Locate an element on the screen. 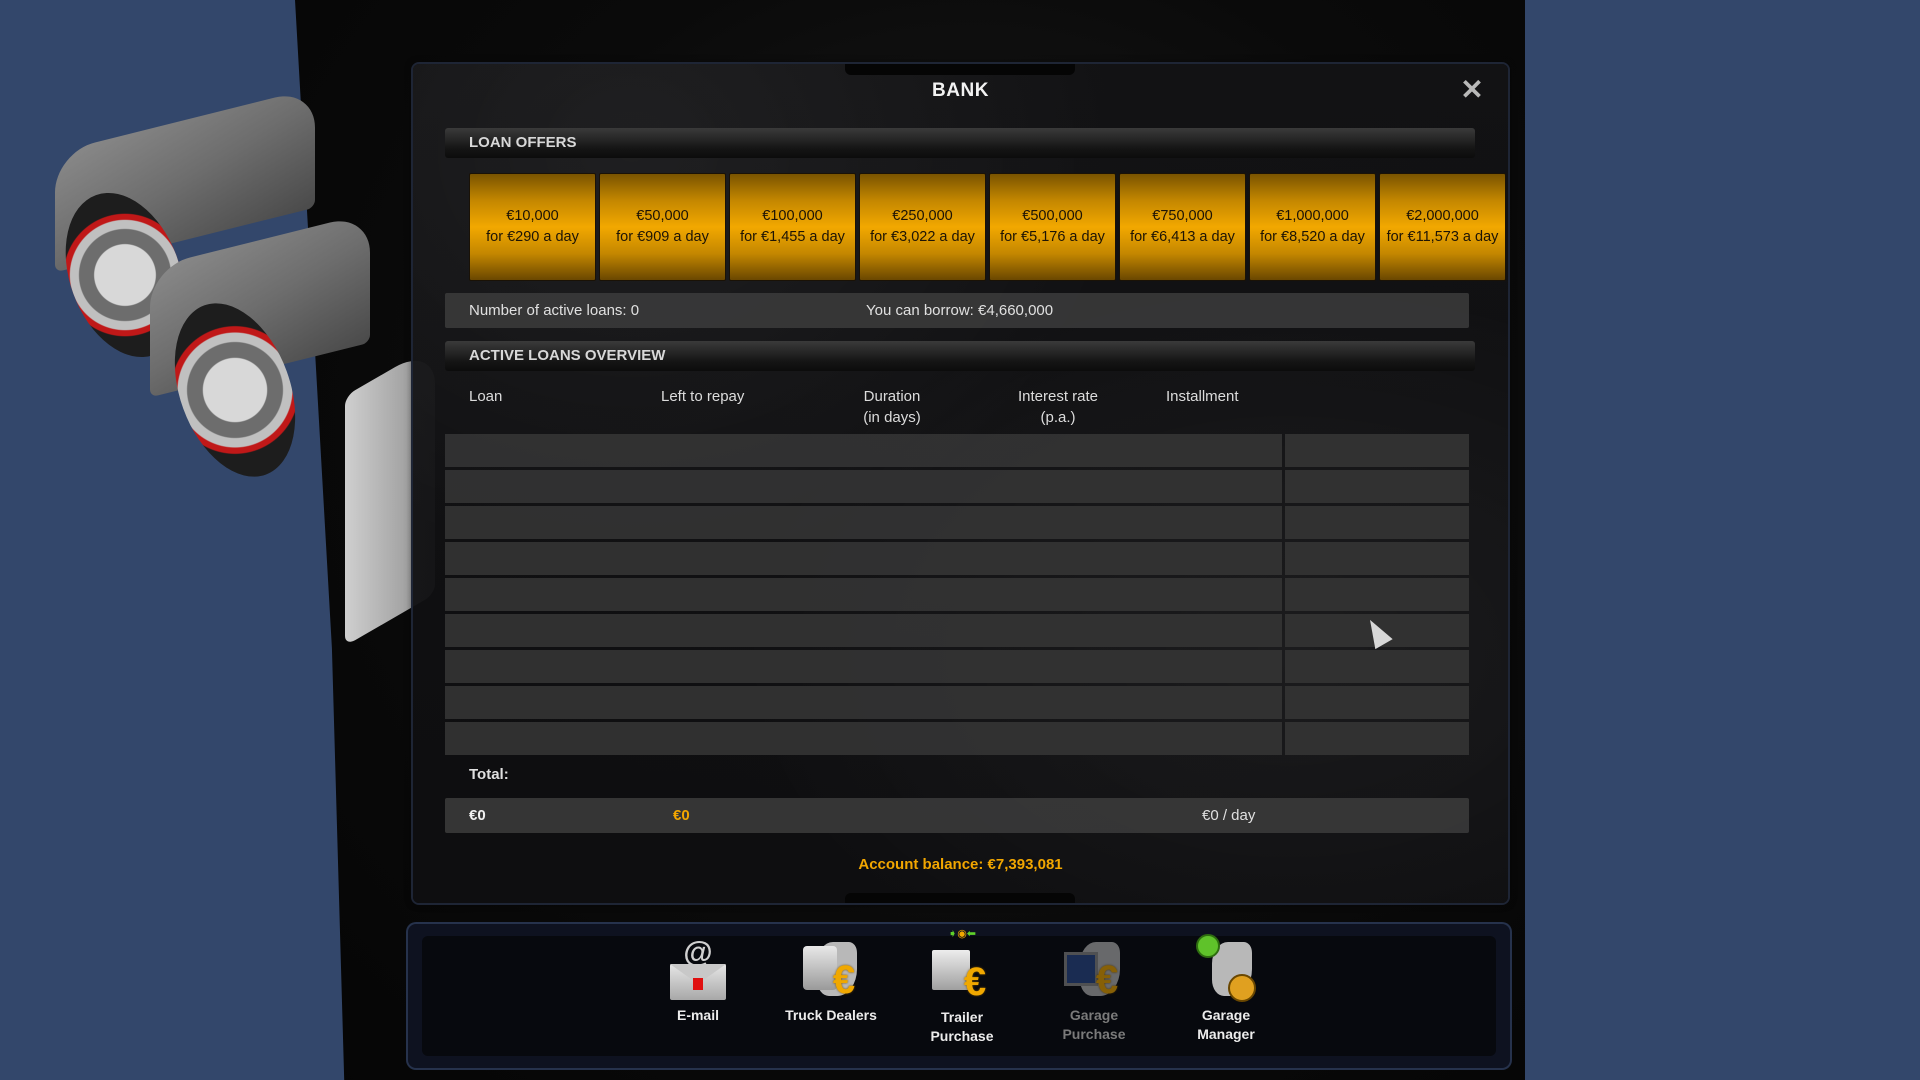 This screenshot has width=1920, height=1080. offer-amount: €50,000 is located at coordinates (662, 216).